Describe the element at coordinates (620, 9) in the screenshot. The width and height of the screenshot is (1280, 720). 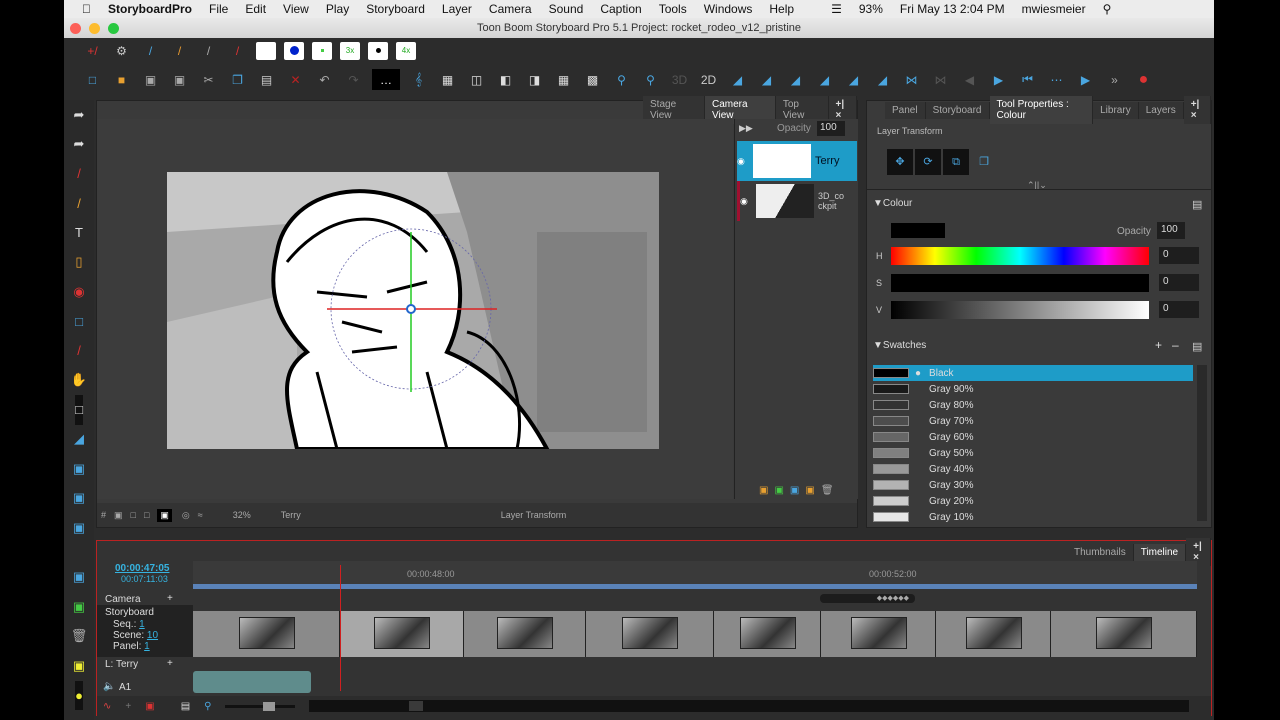
I see `menu-caption: Caption` at that location.